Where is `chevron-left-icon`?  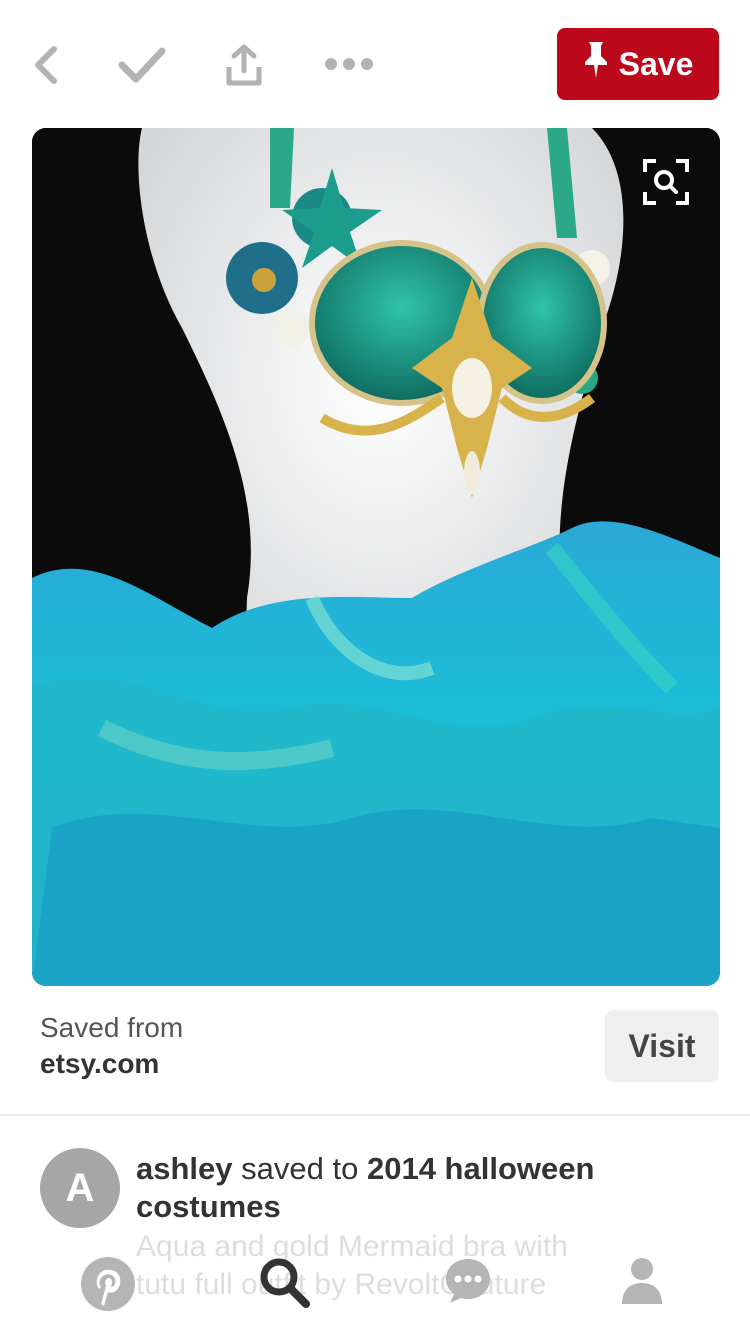
chevron-left-icon is located at coordinates (45, 65).